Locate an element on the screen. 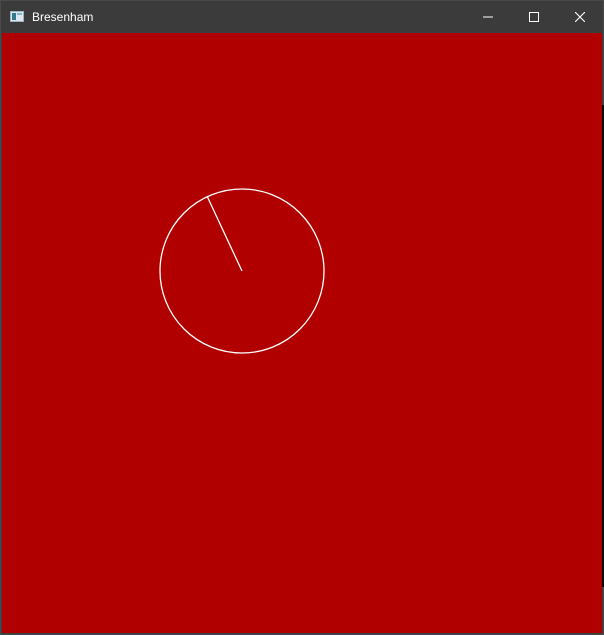 The width and height of the screenshot is (604, 635). canvas-svg is located at coordinates (242, 271).